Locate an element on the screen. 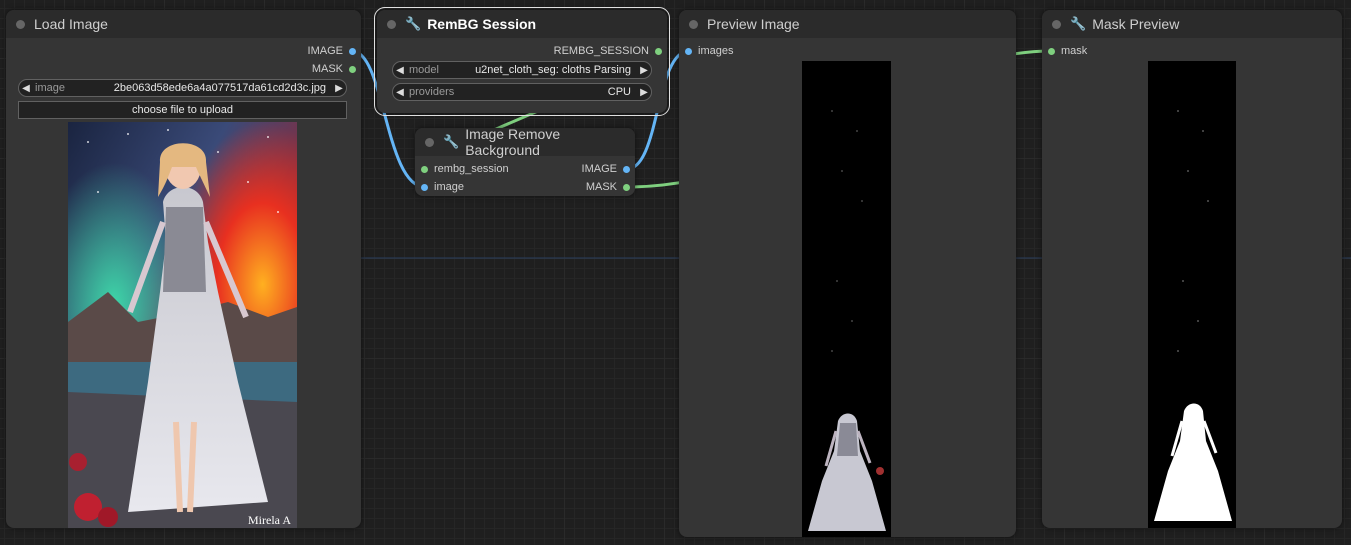  woman-in-gown-image: Mirela A is located at coordinates (182, 325).